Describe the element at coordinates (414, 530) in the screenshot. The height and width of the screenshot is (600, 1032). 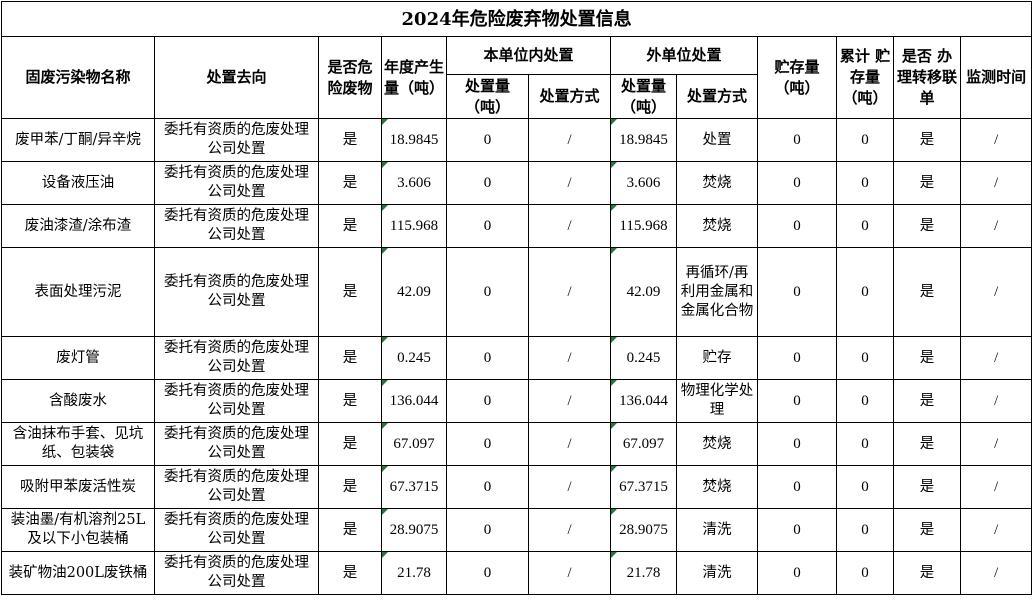
I see `cell-annual-output: 28.9075` at that location.